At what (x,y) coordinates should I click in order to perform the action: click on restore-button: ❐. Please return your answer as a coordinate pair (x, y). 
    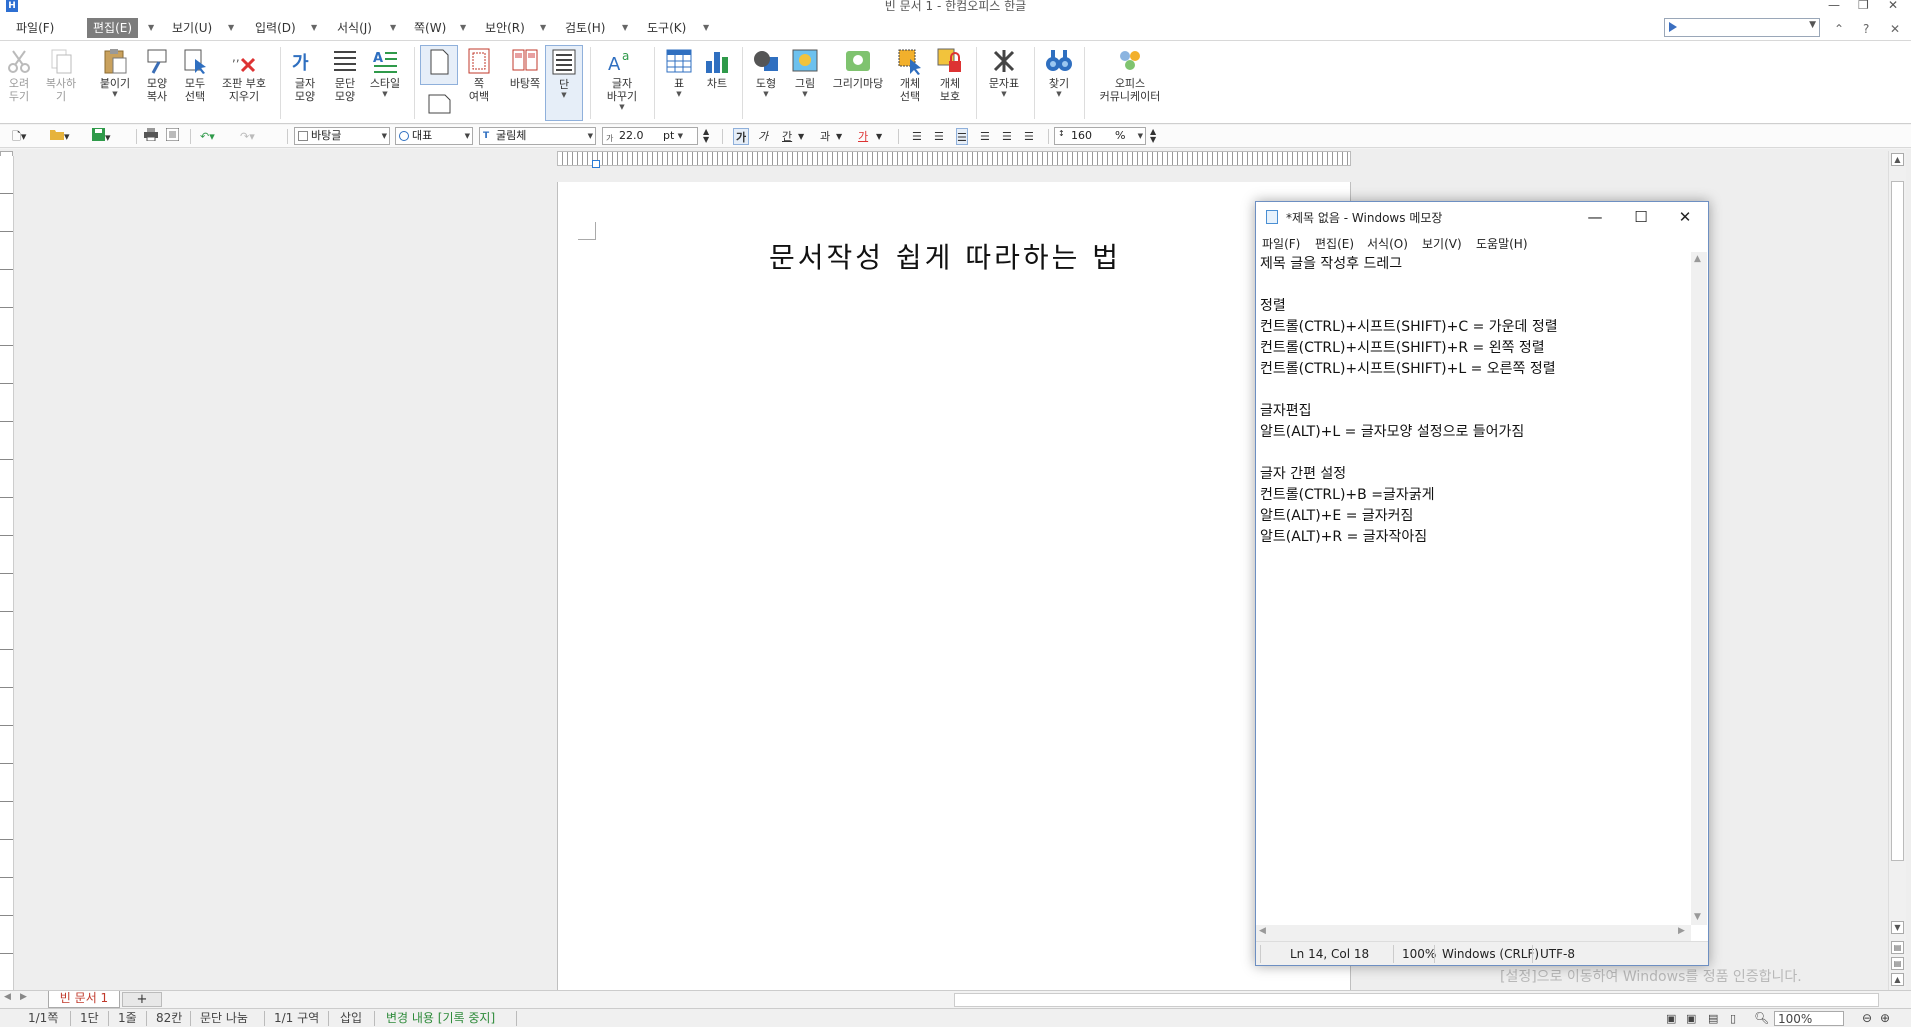
    Looking at the image, I should click on (1863, 6).